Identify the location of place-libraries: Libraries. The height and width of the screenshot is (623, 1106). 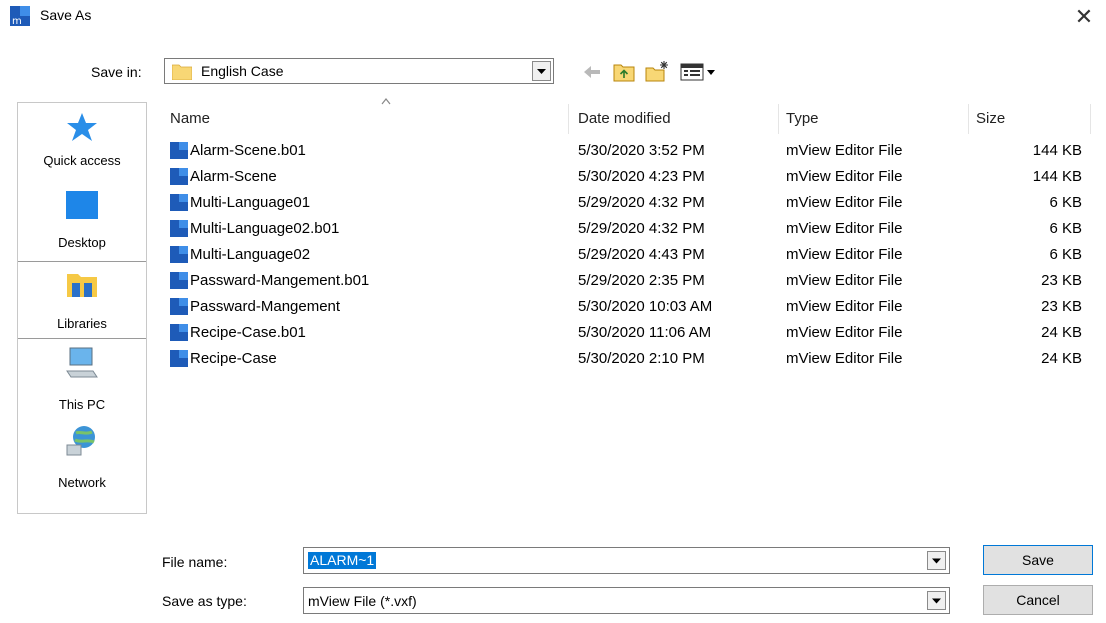
(82, 300).